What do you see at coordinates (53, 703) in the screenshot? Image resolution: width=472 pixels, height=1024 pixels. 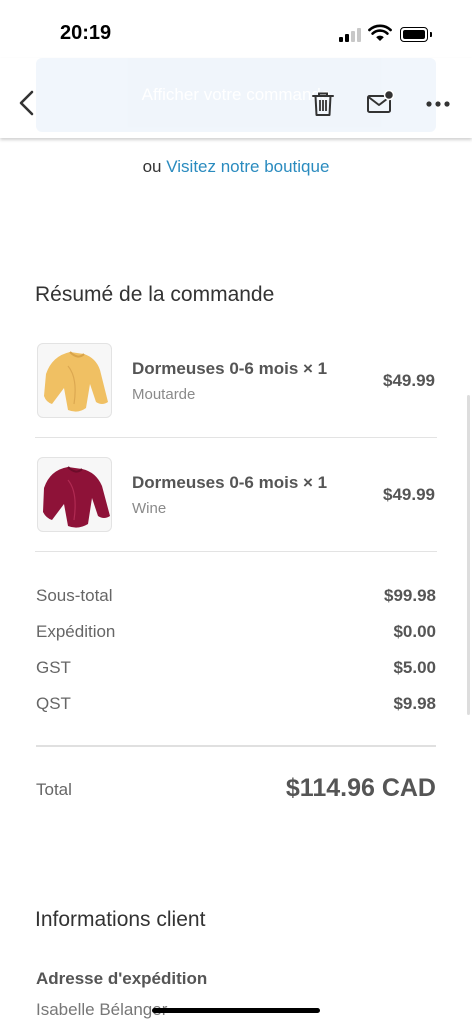 I see `qst-label: QST` at bounding box center [53, 703].